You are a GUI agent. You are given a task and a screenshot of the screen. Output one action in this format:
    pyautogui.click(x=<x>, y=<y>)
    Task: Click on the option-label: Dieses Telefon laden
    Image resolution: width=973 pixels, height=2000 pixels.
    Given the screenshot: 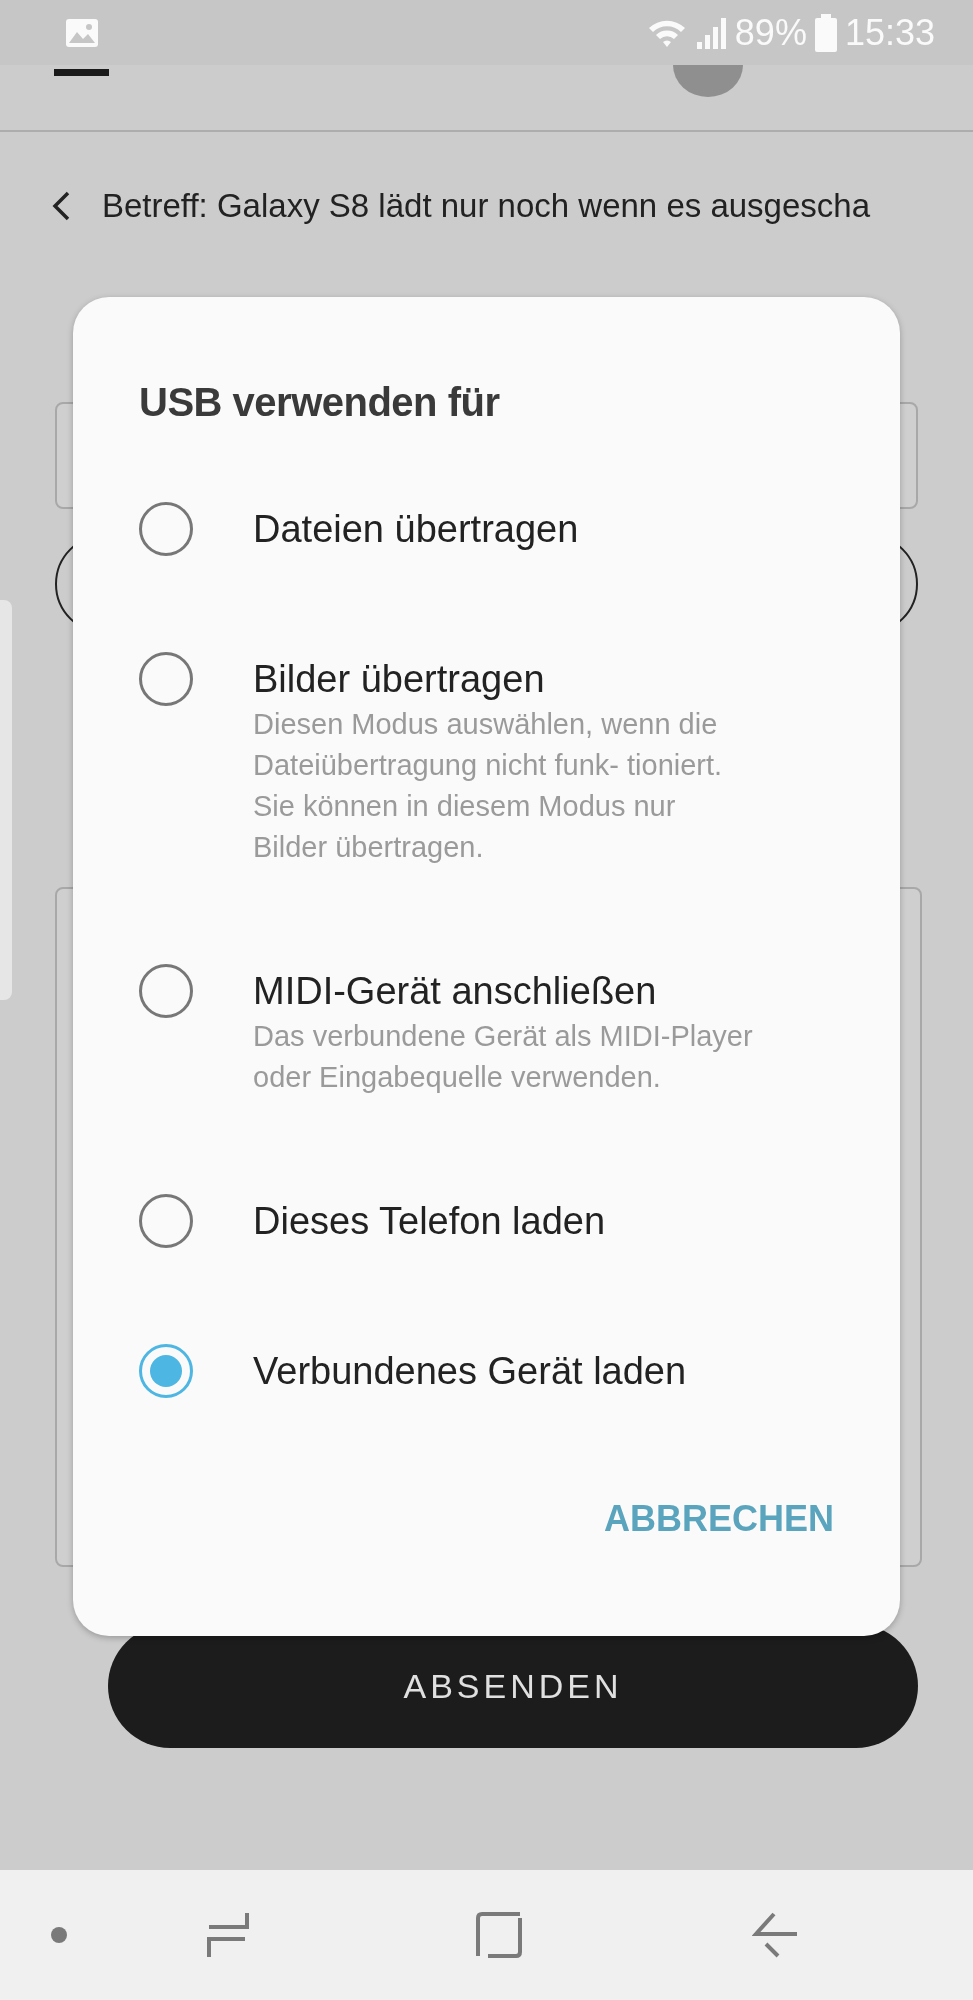 What is the action you would take?
    pyautogui.click(x=429, y=1221)
    